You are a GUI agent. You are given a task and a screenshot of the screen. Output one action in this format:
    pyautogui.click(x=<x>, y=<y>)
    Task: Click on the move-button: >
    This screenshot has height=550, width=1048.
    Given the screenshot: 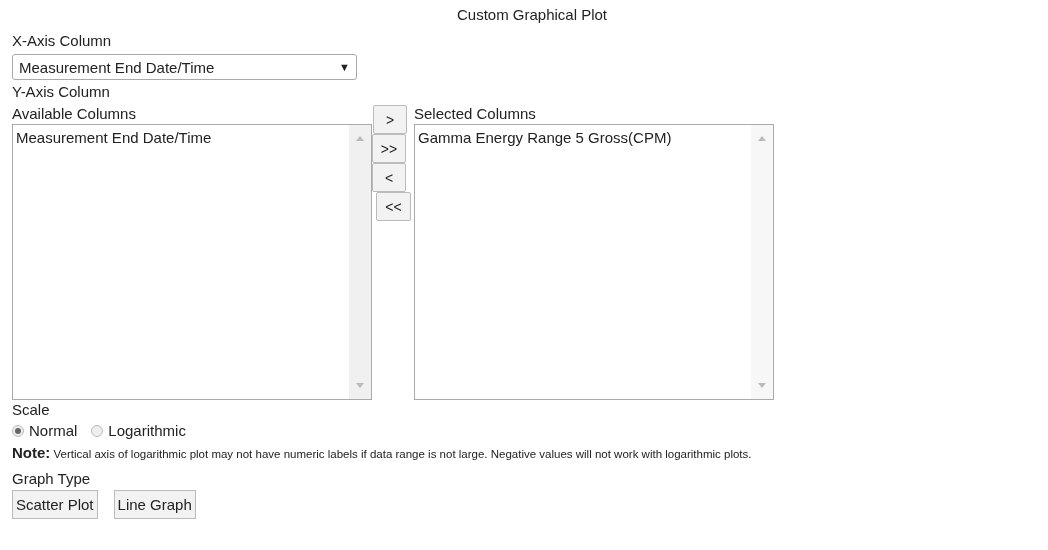 What is the action you would take?
    pyautogui.click(x=390, y=119)
    